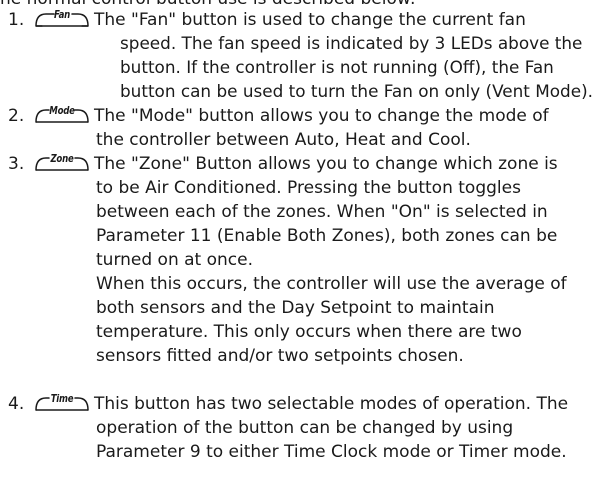  Describe the element at coordinates (175, 260) in the screenshot. I see `item-text-line: turned on at once.` at that location.